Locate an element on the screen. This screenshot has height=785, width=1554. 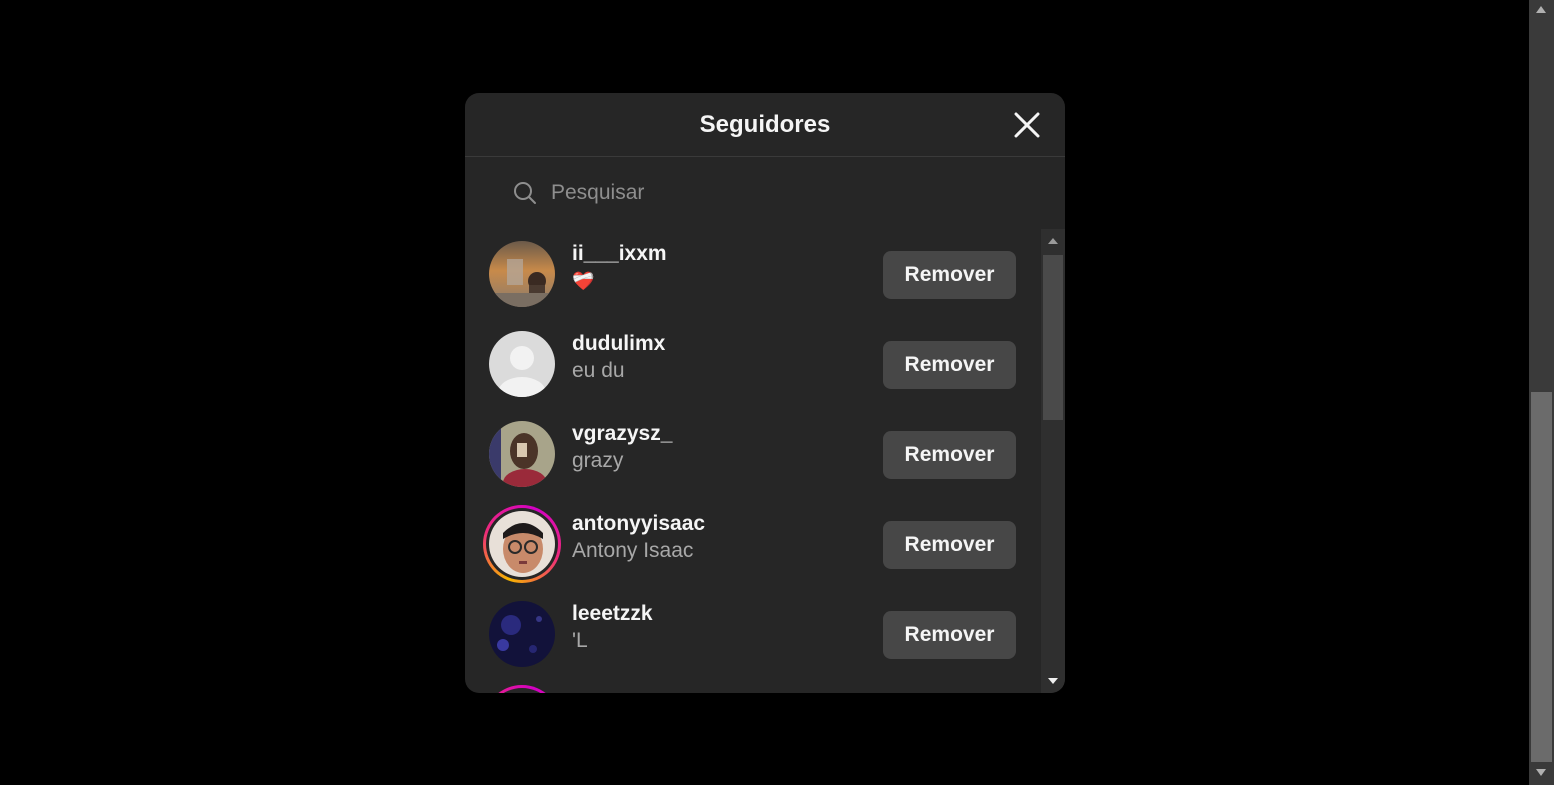
page-scrollbar is located at coordinates (1541, 392).